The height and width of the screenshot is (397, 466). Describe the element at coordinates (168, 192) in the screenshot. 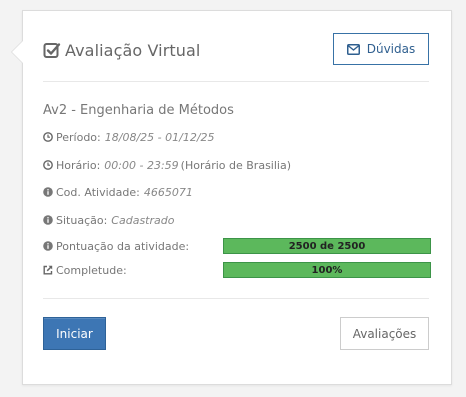

I see `codigo-value: 4665071` at that location.